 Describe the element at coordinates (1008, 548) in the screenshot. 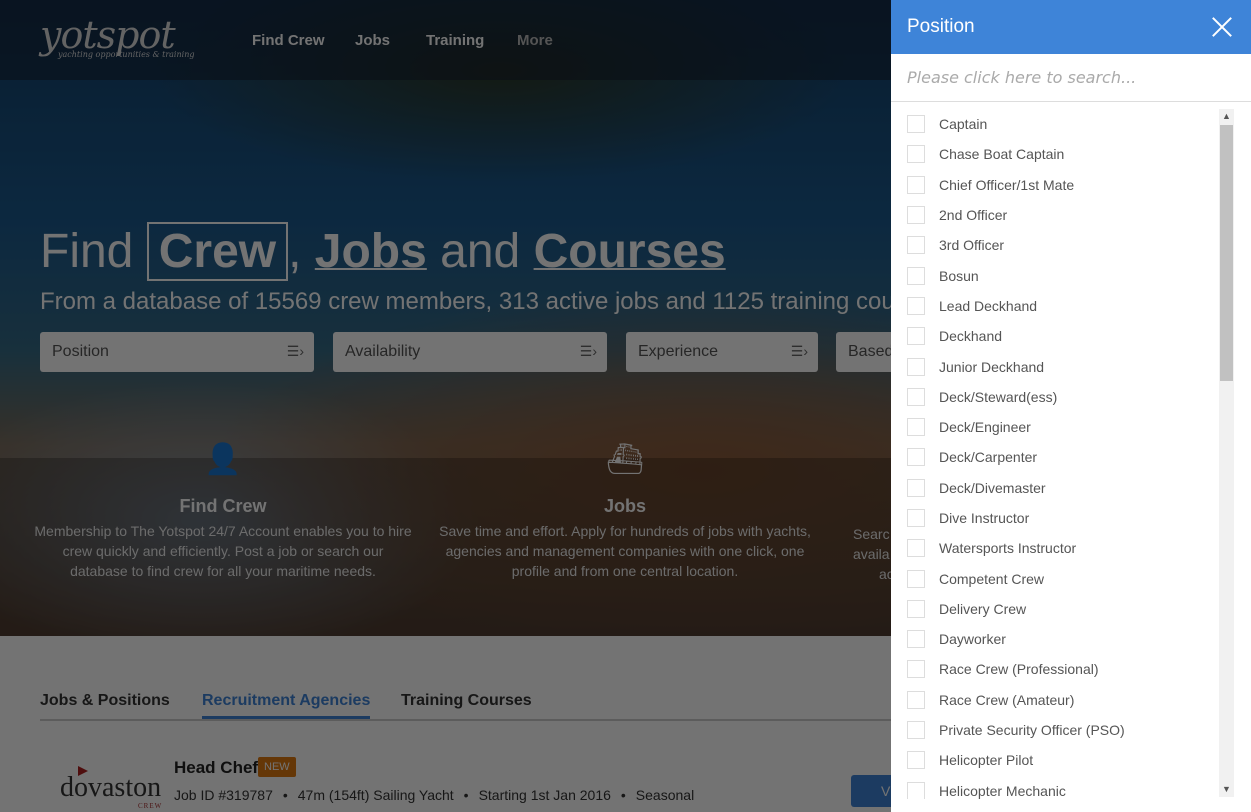

I see `option-label: Watersports Instructor` at that location.